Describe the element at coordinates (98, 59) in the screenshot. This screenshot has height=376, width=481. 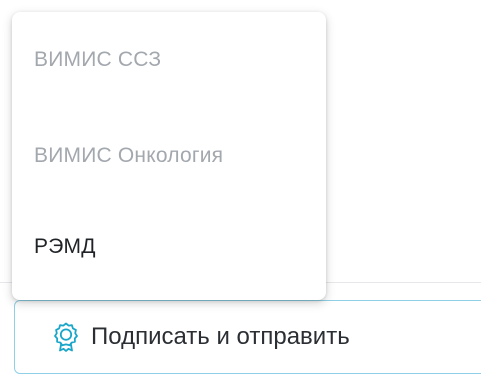
I see `menu-item-label: ВИМИС ССЗ` at that location.